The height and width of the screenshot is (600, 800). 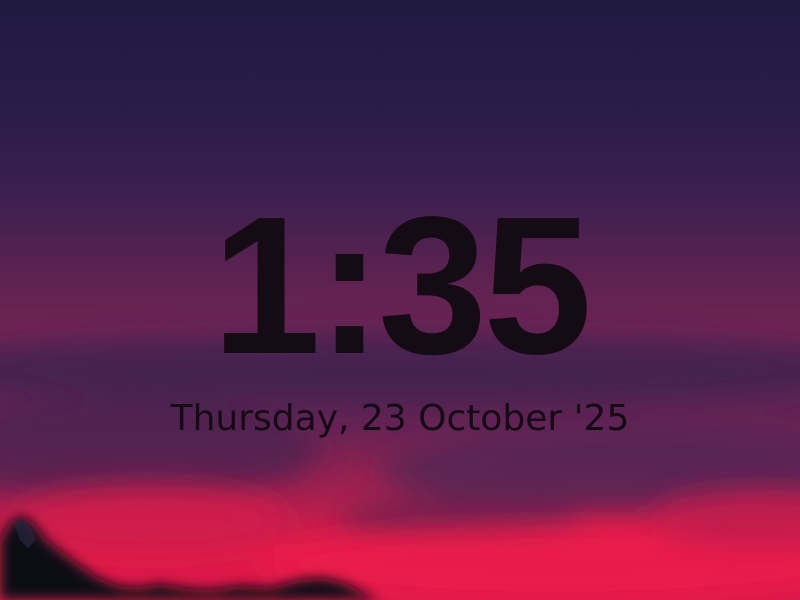 I want to click on clock-date: Thursday, 23 October '25, so click(x=400, y=418).